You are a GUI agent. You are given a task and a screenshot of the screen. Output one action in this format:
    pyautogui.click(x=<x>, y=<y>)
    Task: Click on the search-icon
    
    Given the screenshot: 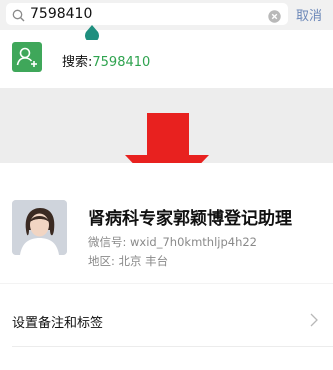 What is the action you would take?
    pyautogui.click(x=18, y=16)
    